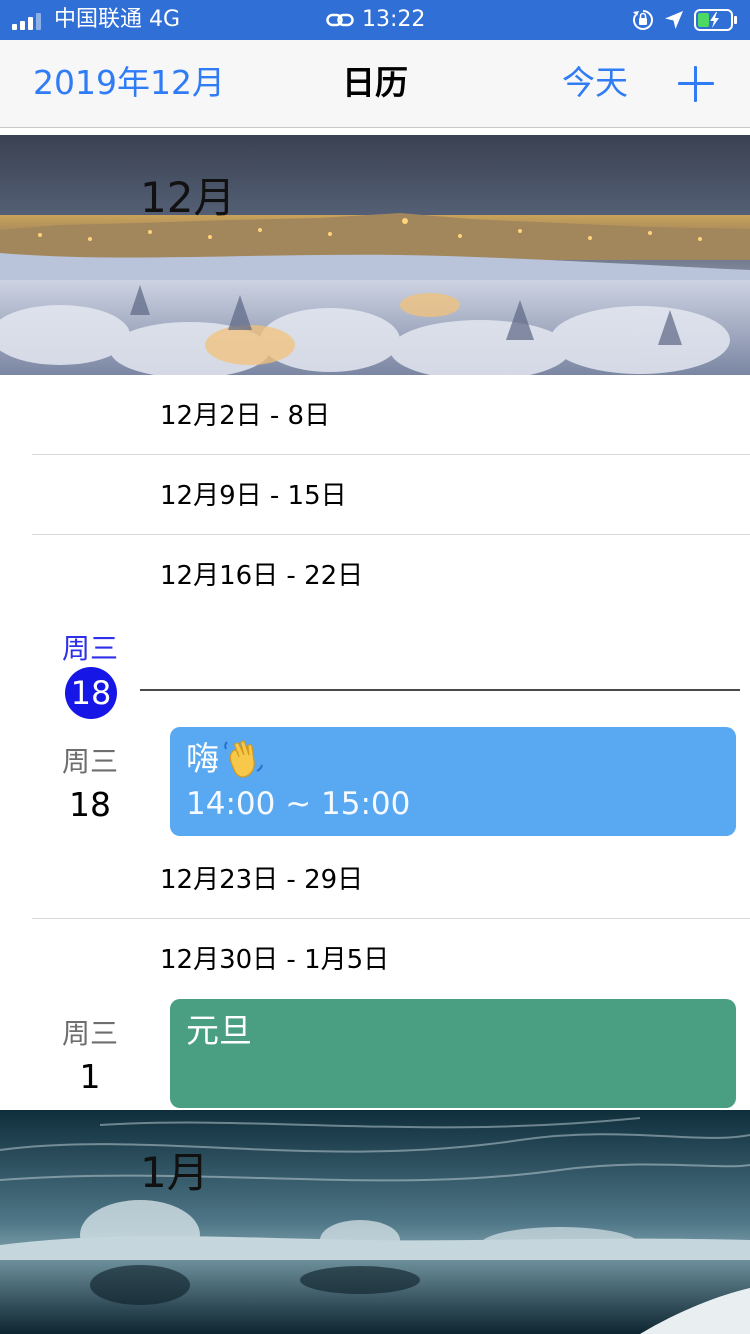  Describe the element at coordinates (298, 804) in the screenshot. I see `event-time: 14:00 ~ 15:00` at that location.